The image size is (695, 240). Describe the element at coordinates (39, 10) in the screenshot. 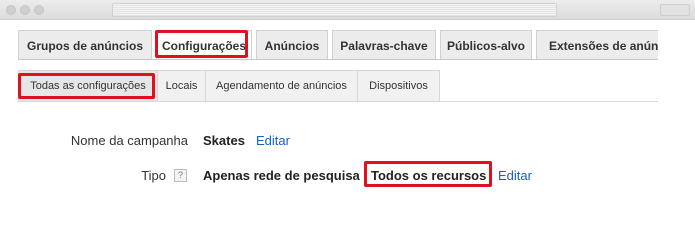

I see `maximize-window-icon` at that location.